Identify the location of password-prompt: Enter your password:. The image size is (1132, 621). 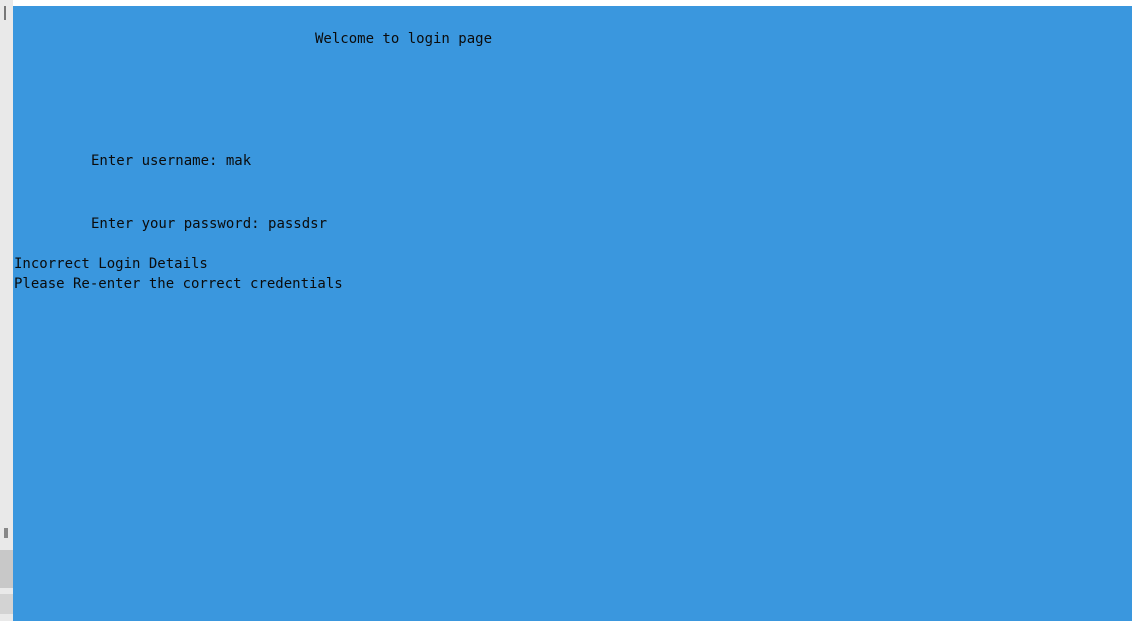
(180, 224).